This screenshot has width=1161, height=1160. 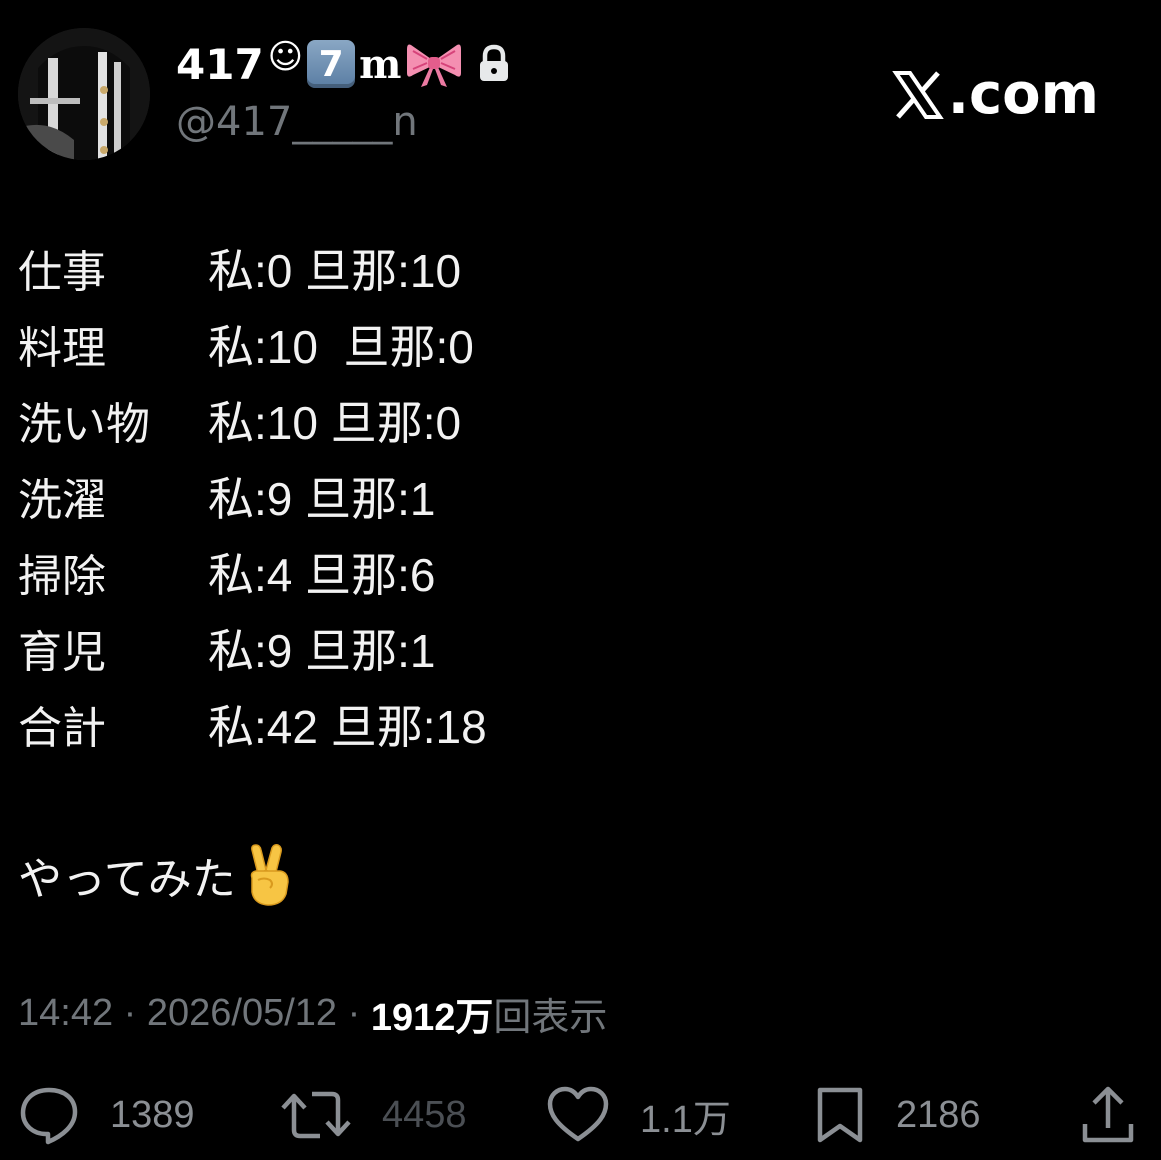 I want to click on user-handle: @417_____n, so click(x=343, y=122).